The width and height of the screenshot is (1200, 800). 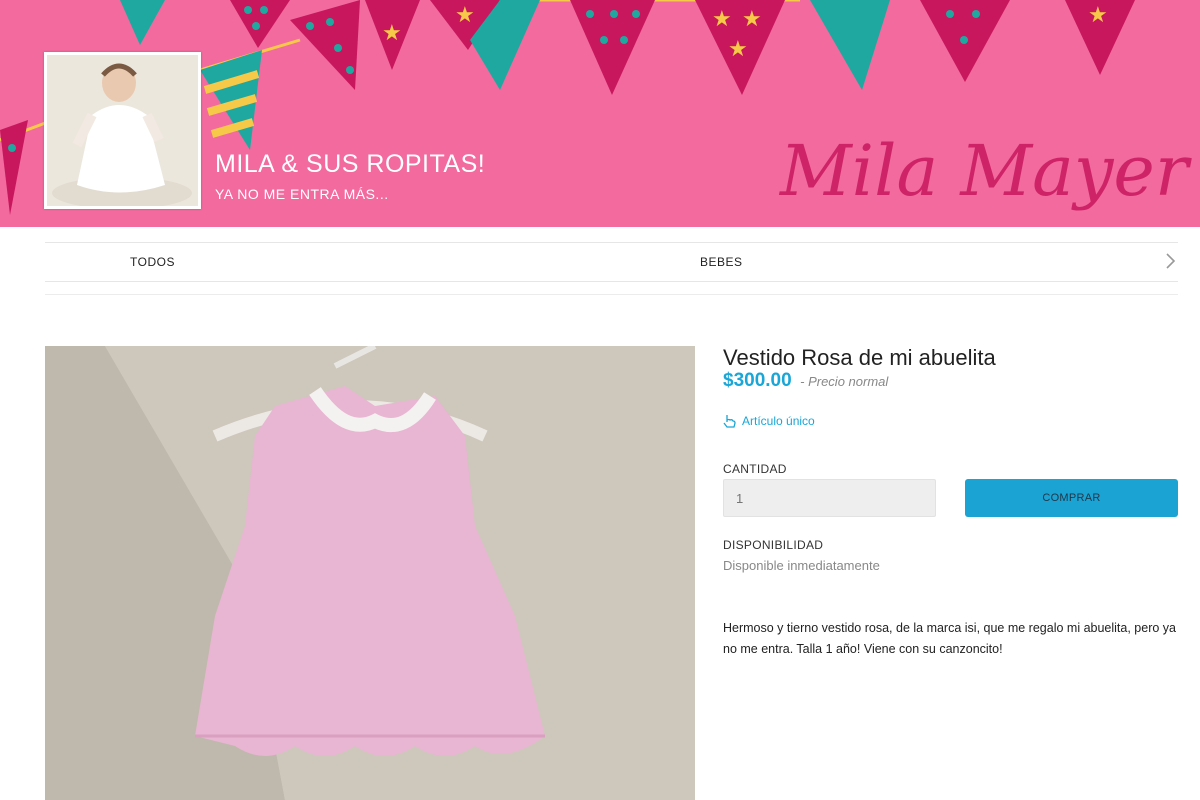 What do you see at coordinates (755, 469) in the screenshot?
I see `quantity-label: CANTIDAD` at bounding box center [755, 469].